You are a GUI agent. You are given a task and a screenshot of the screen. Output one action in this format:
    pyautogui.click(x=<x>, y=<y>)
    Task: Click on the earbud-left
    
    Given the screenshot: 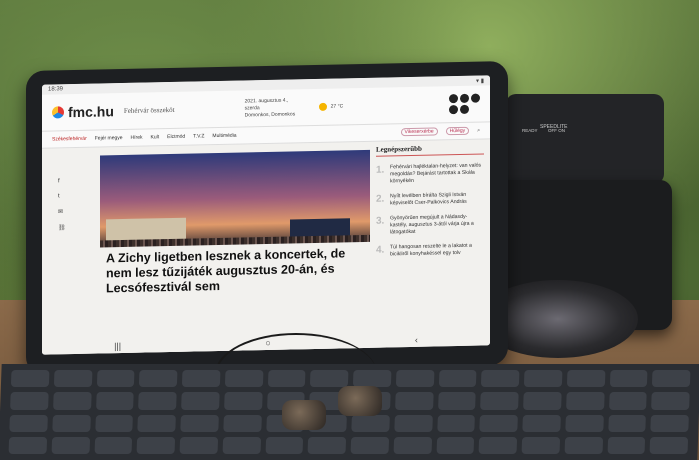 What is the action you would take?
    pyautogui.click(x=304, y=415)
    